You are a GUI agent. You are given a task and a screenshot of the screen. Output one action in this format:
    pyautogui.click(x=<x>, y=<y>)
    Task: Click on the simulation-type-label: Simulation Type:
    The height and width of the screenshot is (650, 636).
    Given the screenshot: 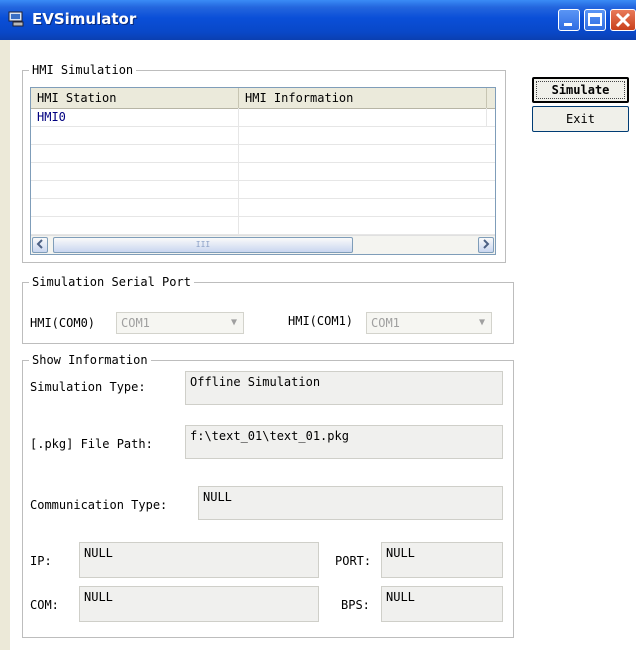 What is the action you would take?
    pyautogui.click(x=88, y=387)
    